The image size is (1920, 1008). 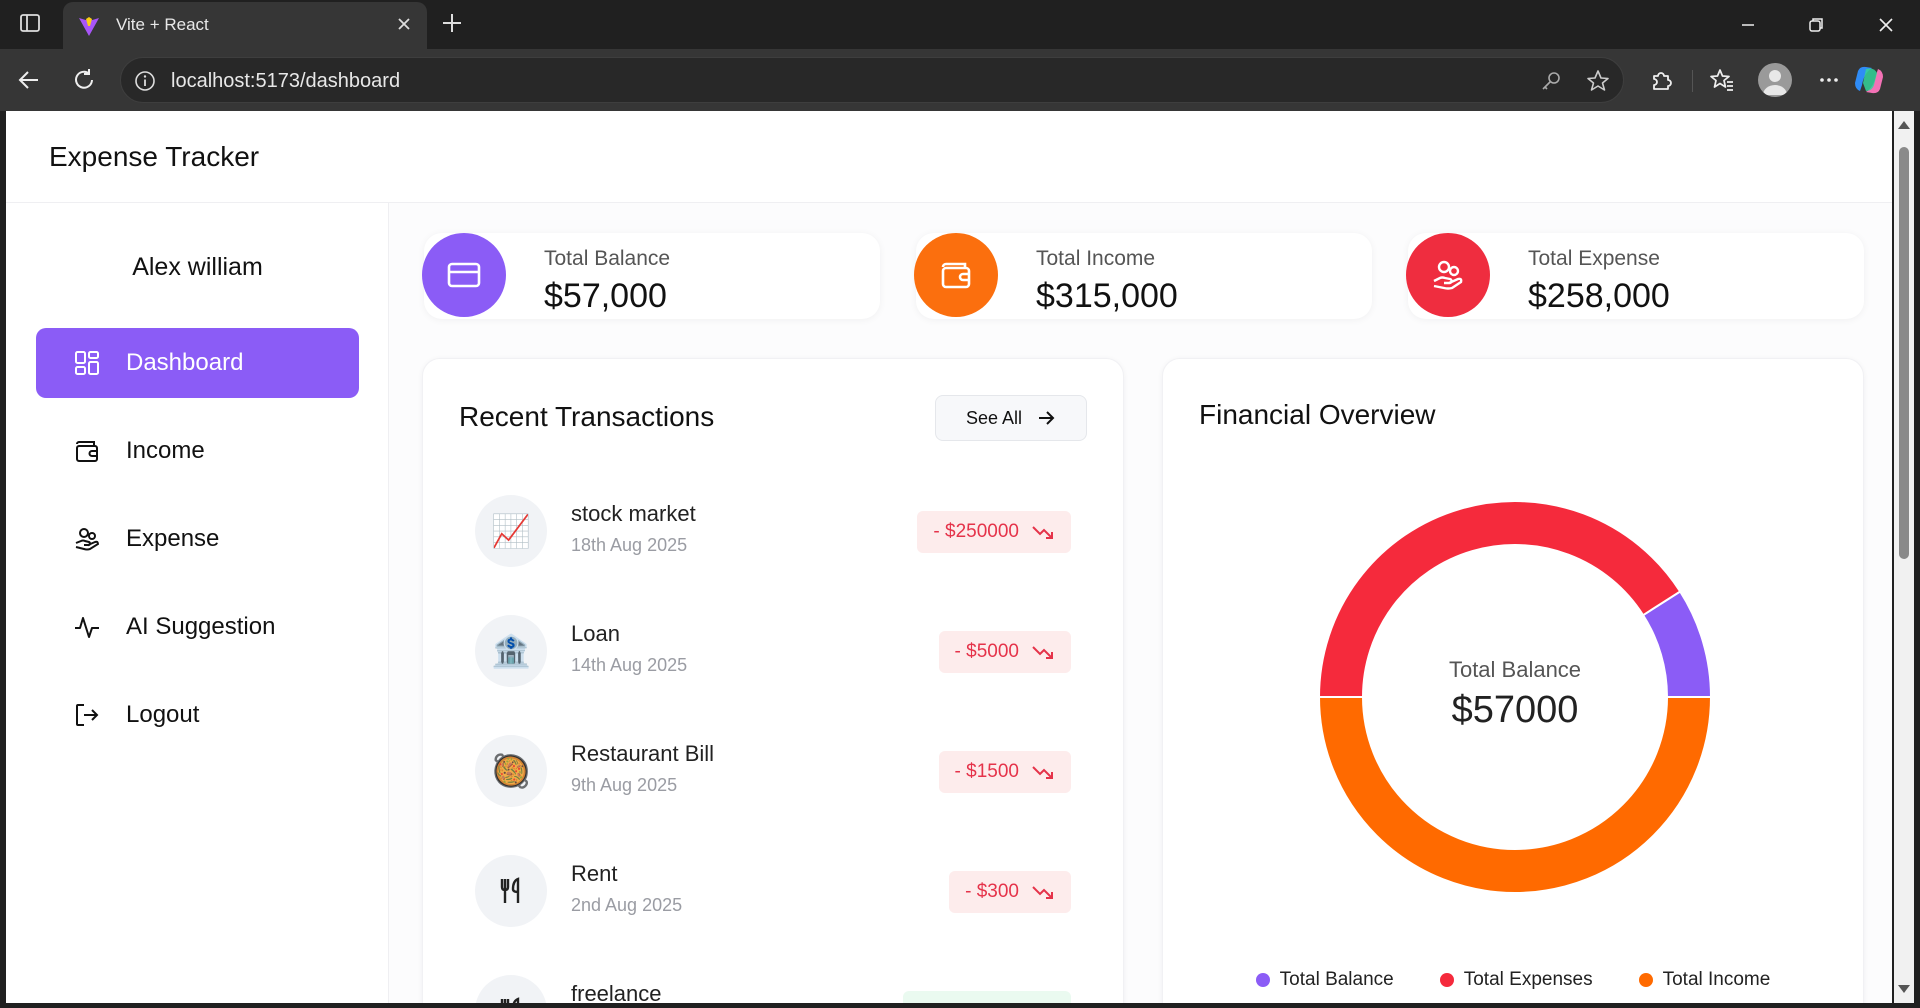 What do you see at coordinates (173, 538) in the screenshot?
I see `sidebar-item-label: Expense` at bounding box center [173, 538].